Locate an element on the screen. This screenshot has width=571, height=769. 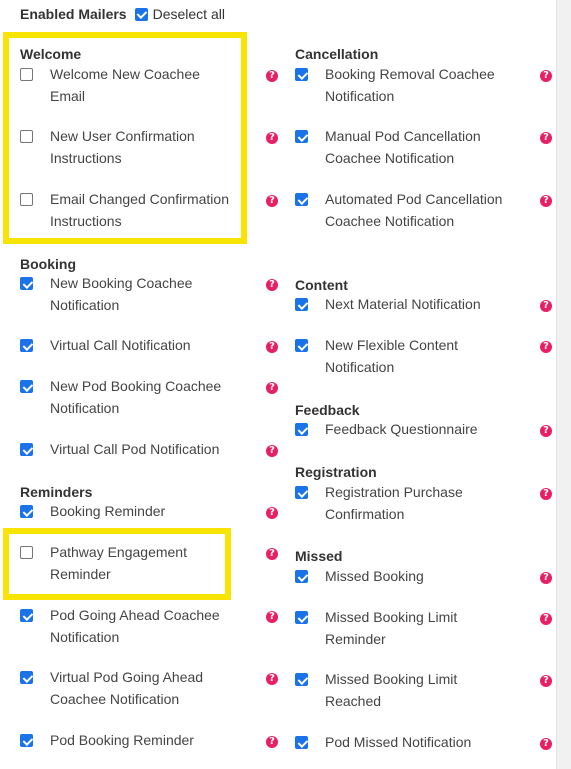
mailer-label: Pathway Engagement Reminder is located at coordinates (142, 563).